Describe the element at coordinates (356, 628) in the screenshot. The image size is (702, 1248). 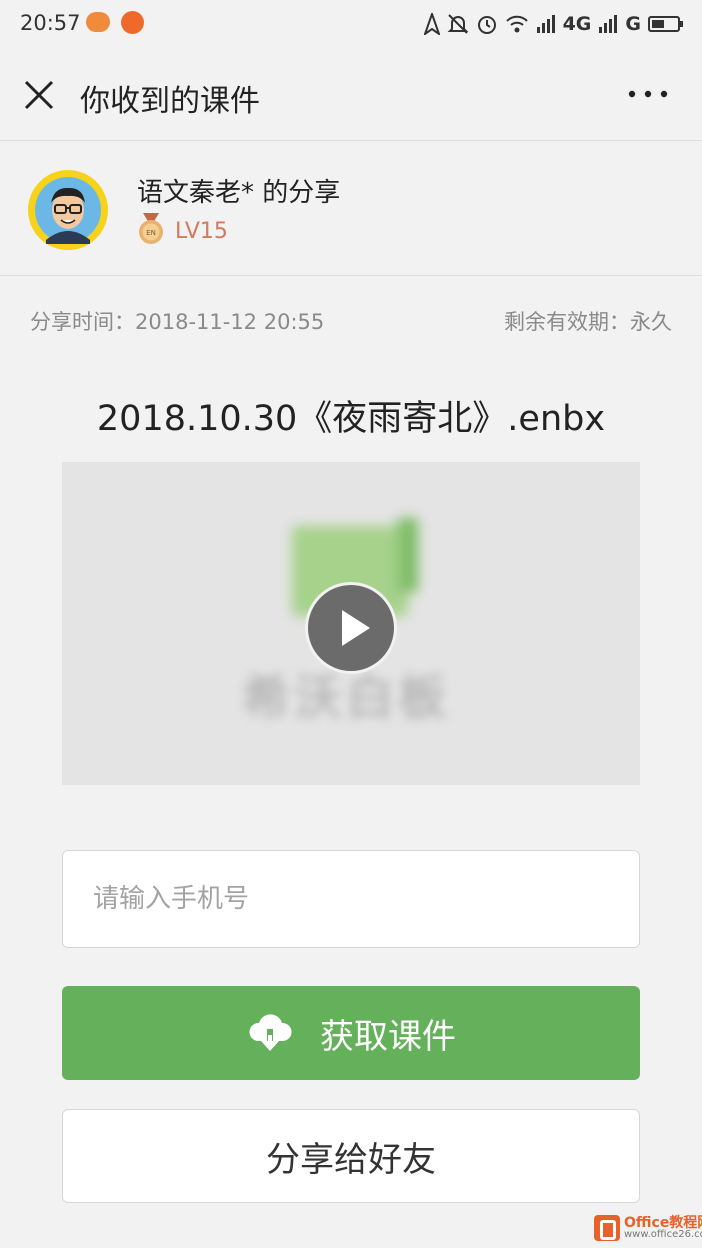
I see `play-icon` at that location.